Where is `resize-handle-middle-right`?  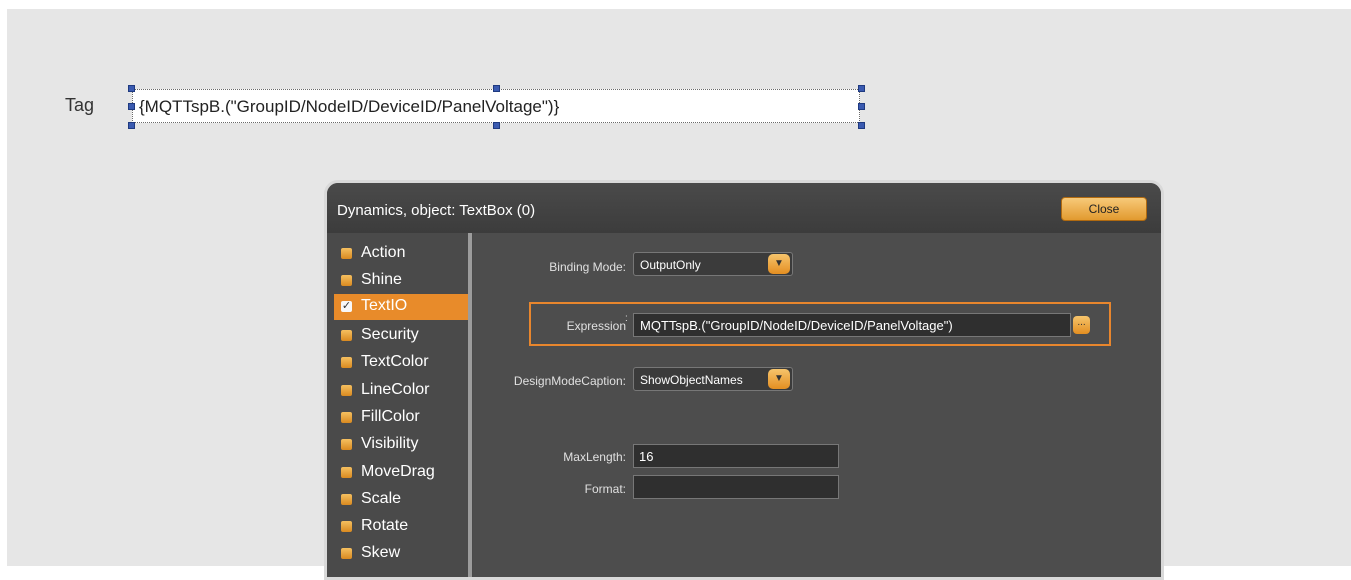
resize-handle-middle-right is located at coordinates (861, 106).